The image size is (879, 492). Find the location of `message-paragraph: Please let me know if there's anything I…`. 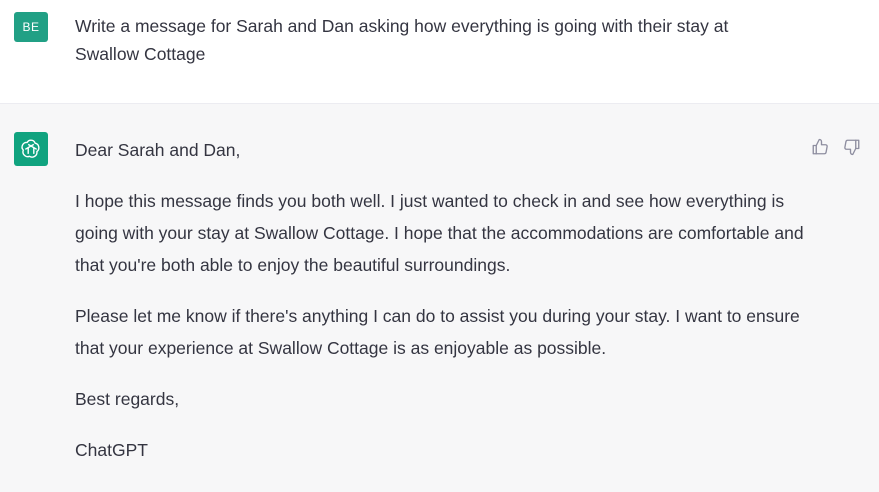

message-paragraph: Please let me know if there's anything I… is located at coordinates (437, 332).